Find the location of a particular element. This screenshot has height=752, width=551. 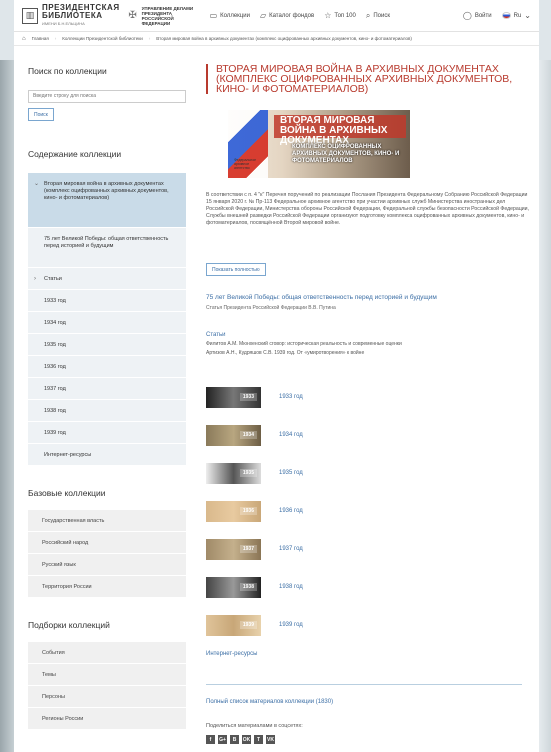

google-plus-icon: G+ is located at coordinates (222, 739).